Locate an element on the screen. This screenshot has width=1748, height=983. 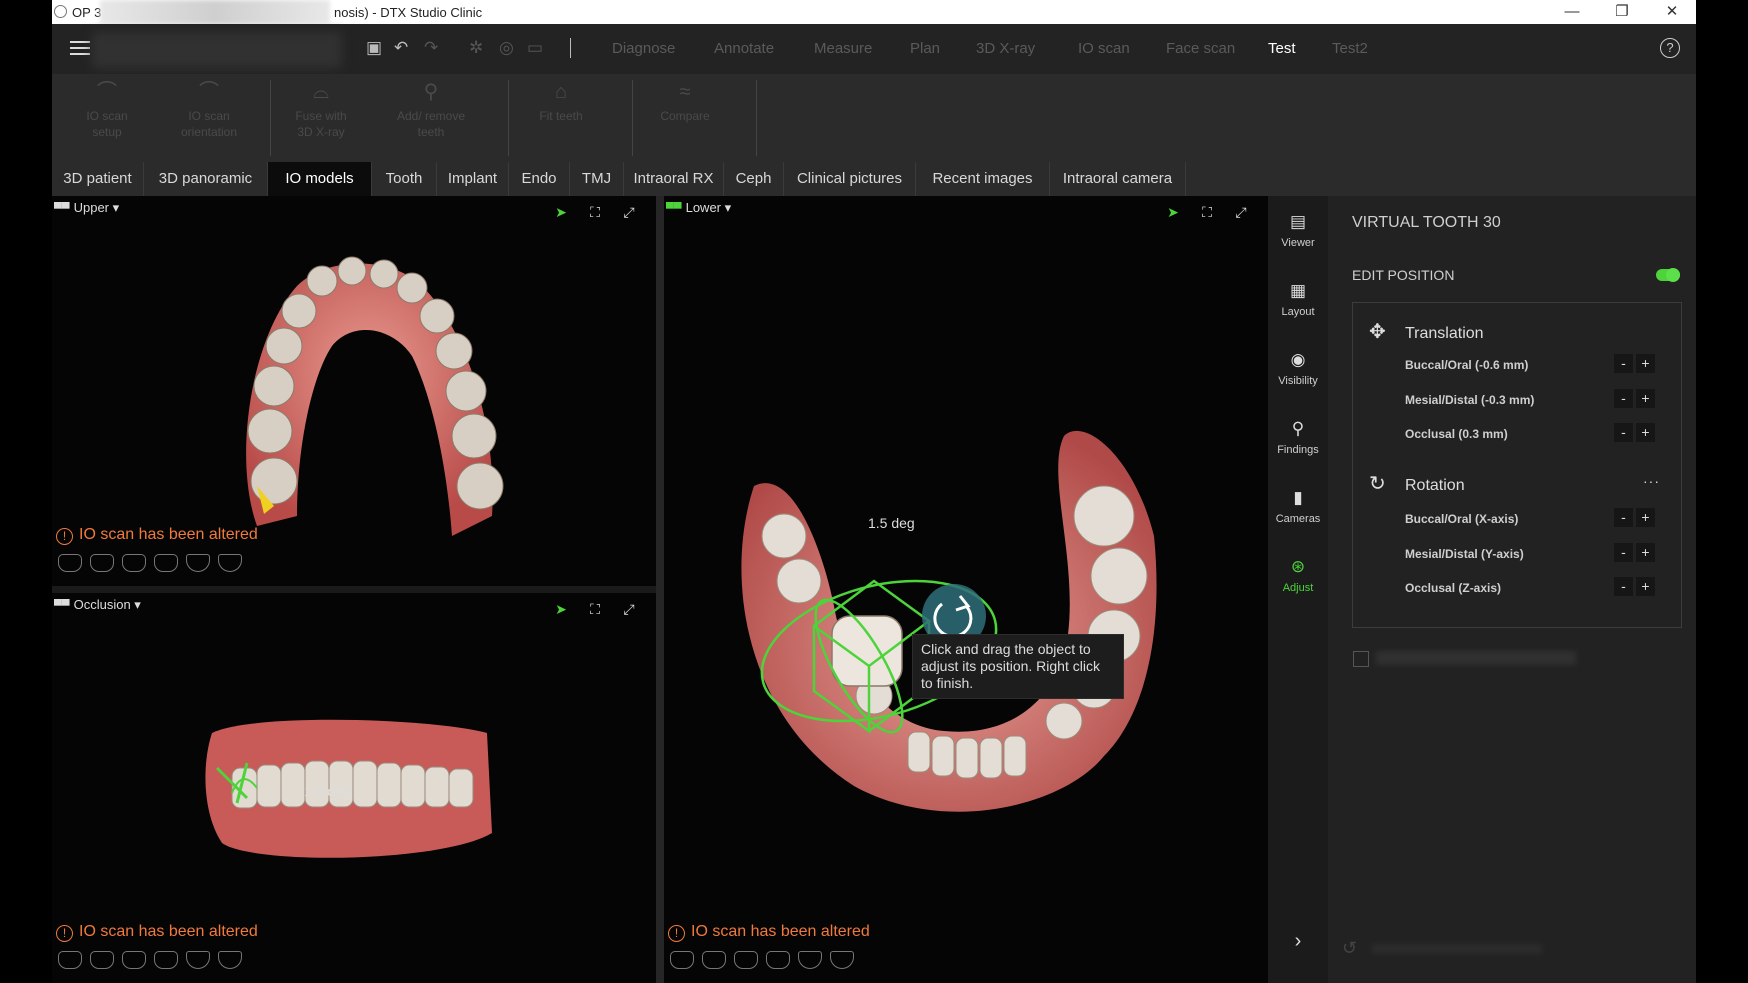
maximize-button: ❐ is located at coordinates (1622, 12).